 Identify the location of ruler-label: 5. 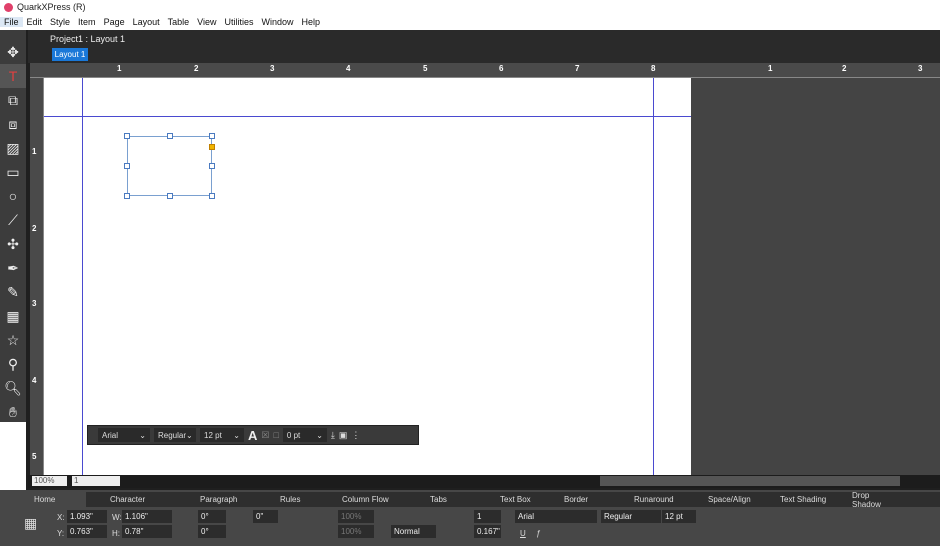
(425, 68).